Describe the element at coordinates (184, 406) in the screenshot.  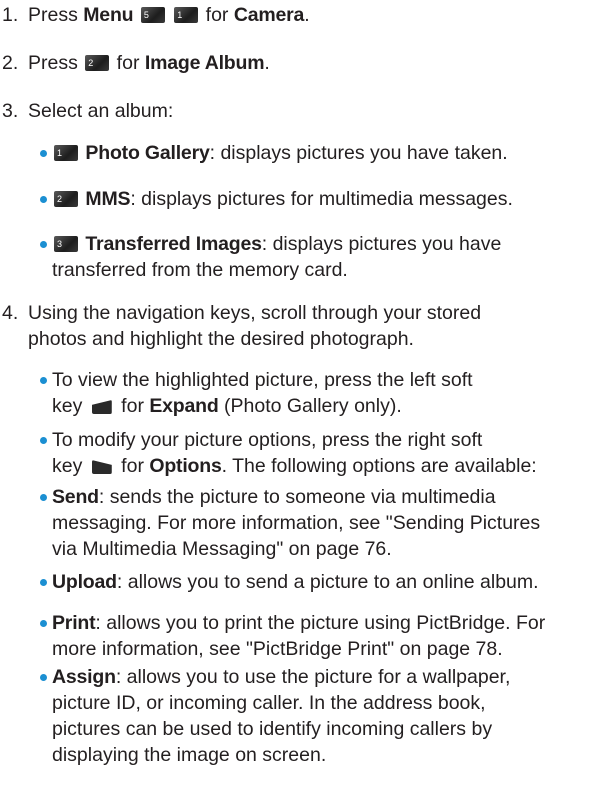
I see `expand-label: Expand` at that location.